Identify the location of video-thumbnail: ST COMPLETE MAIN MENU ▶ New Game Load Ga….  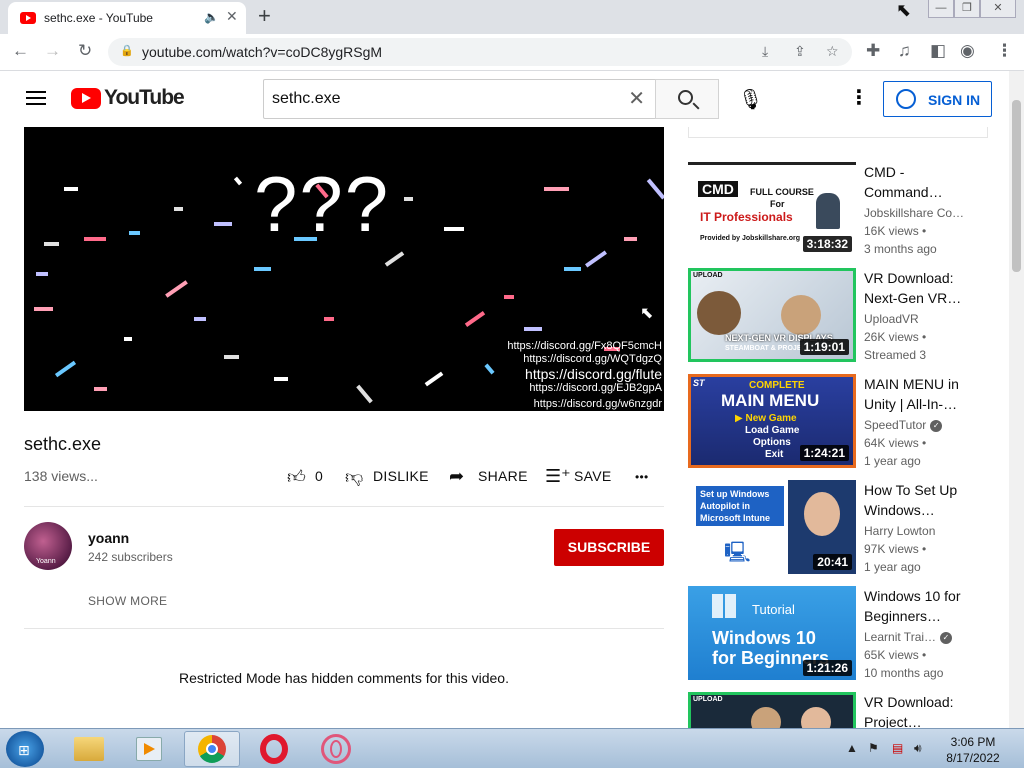
(772, 421).